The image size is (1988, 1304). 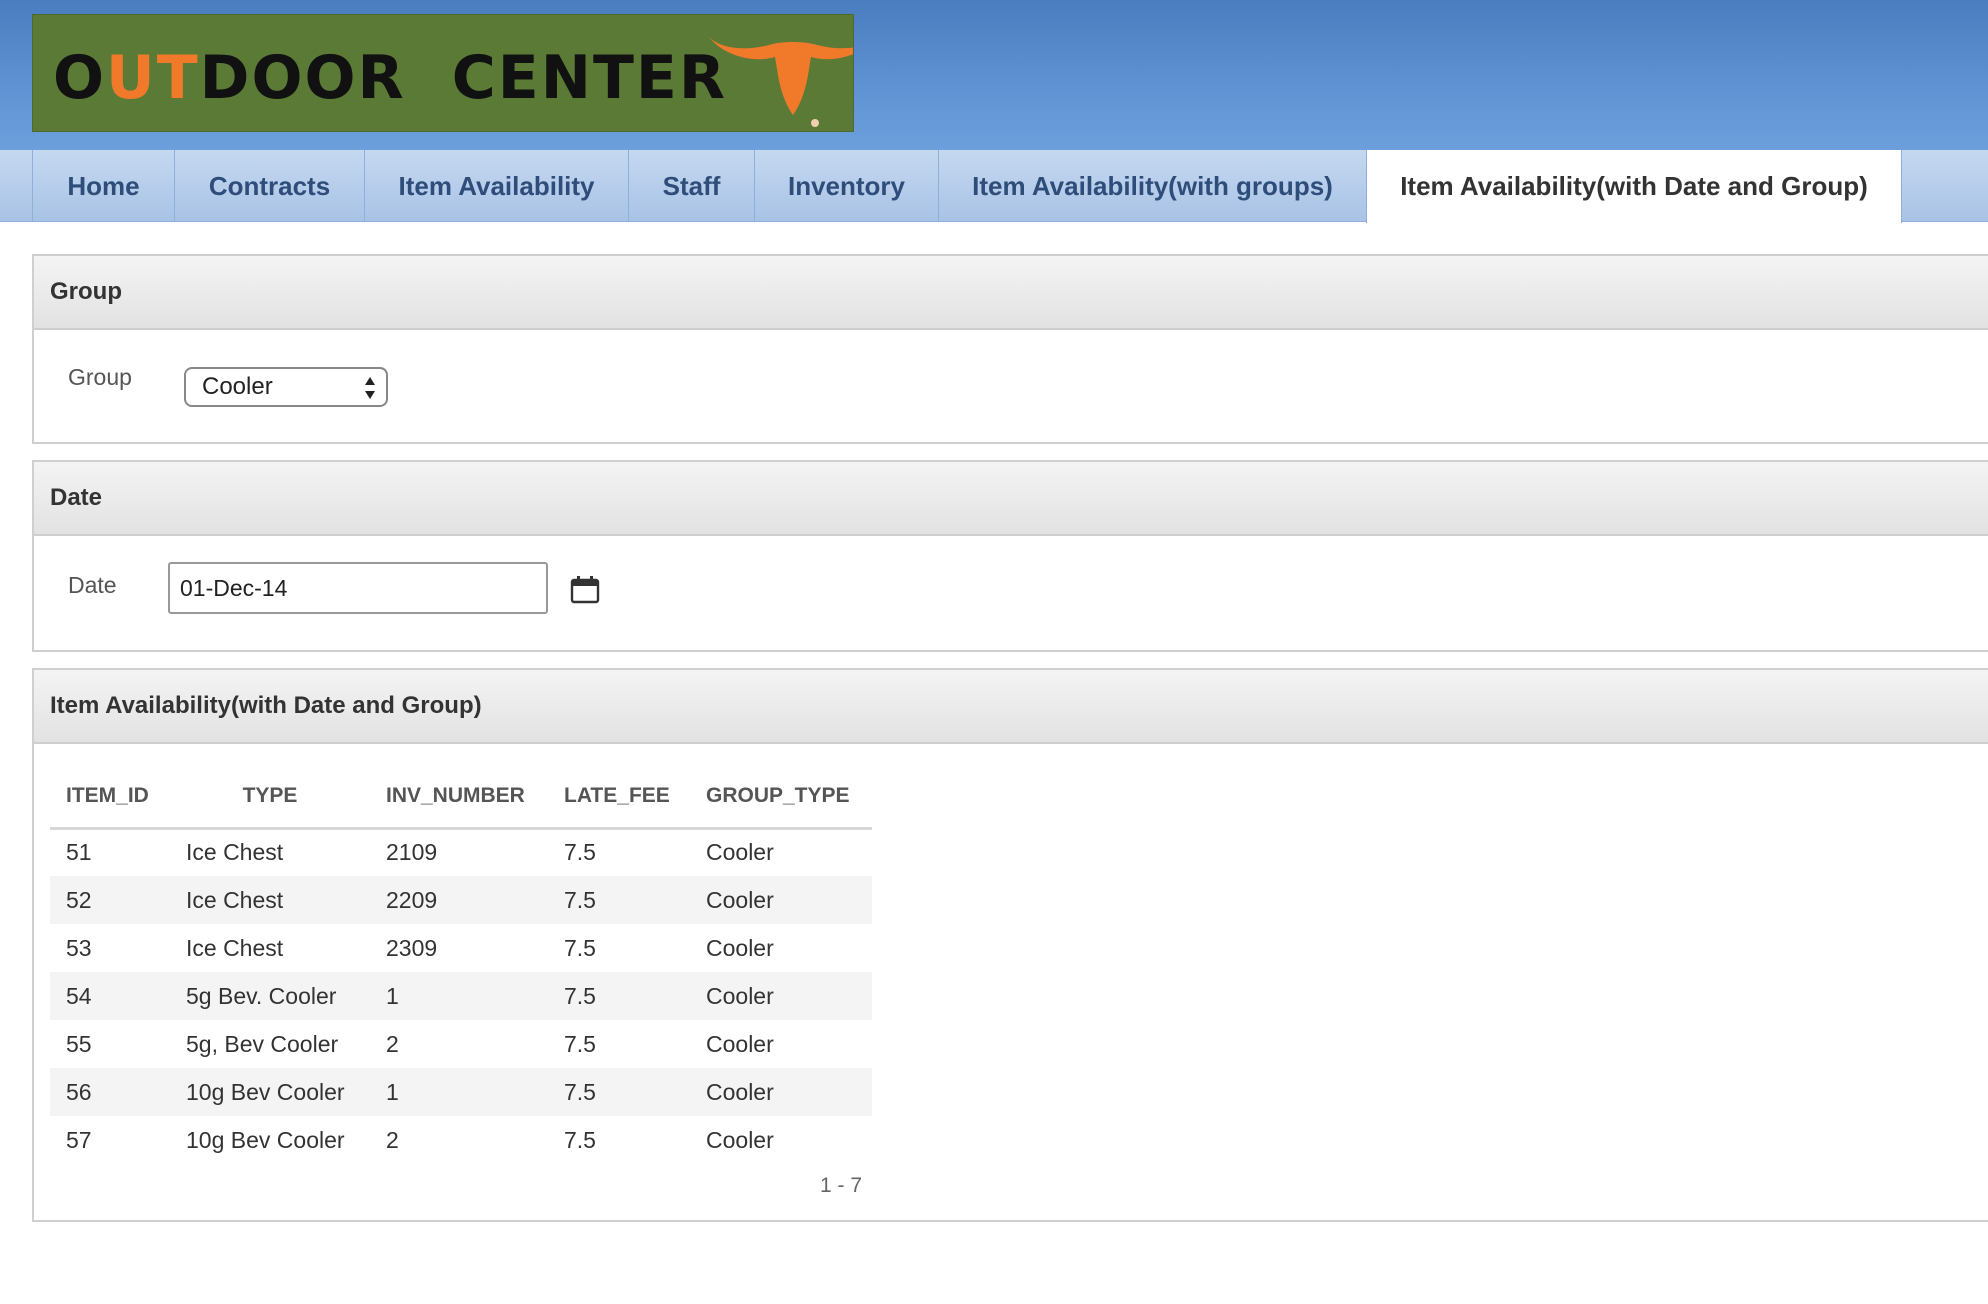 I want to click on cell-type: 5g Bev. Cooler, so click(x=270, y=996).